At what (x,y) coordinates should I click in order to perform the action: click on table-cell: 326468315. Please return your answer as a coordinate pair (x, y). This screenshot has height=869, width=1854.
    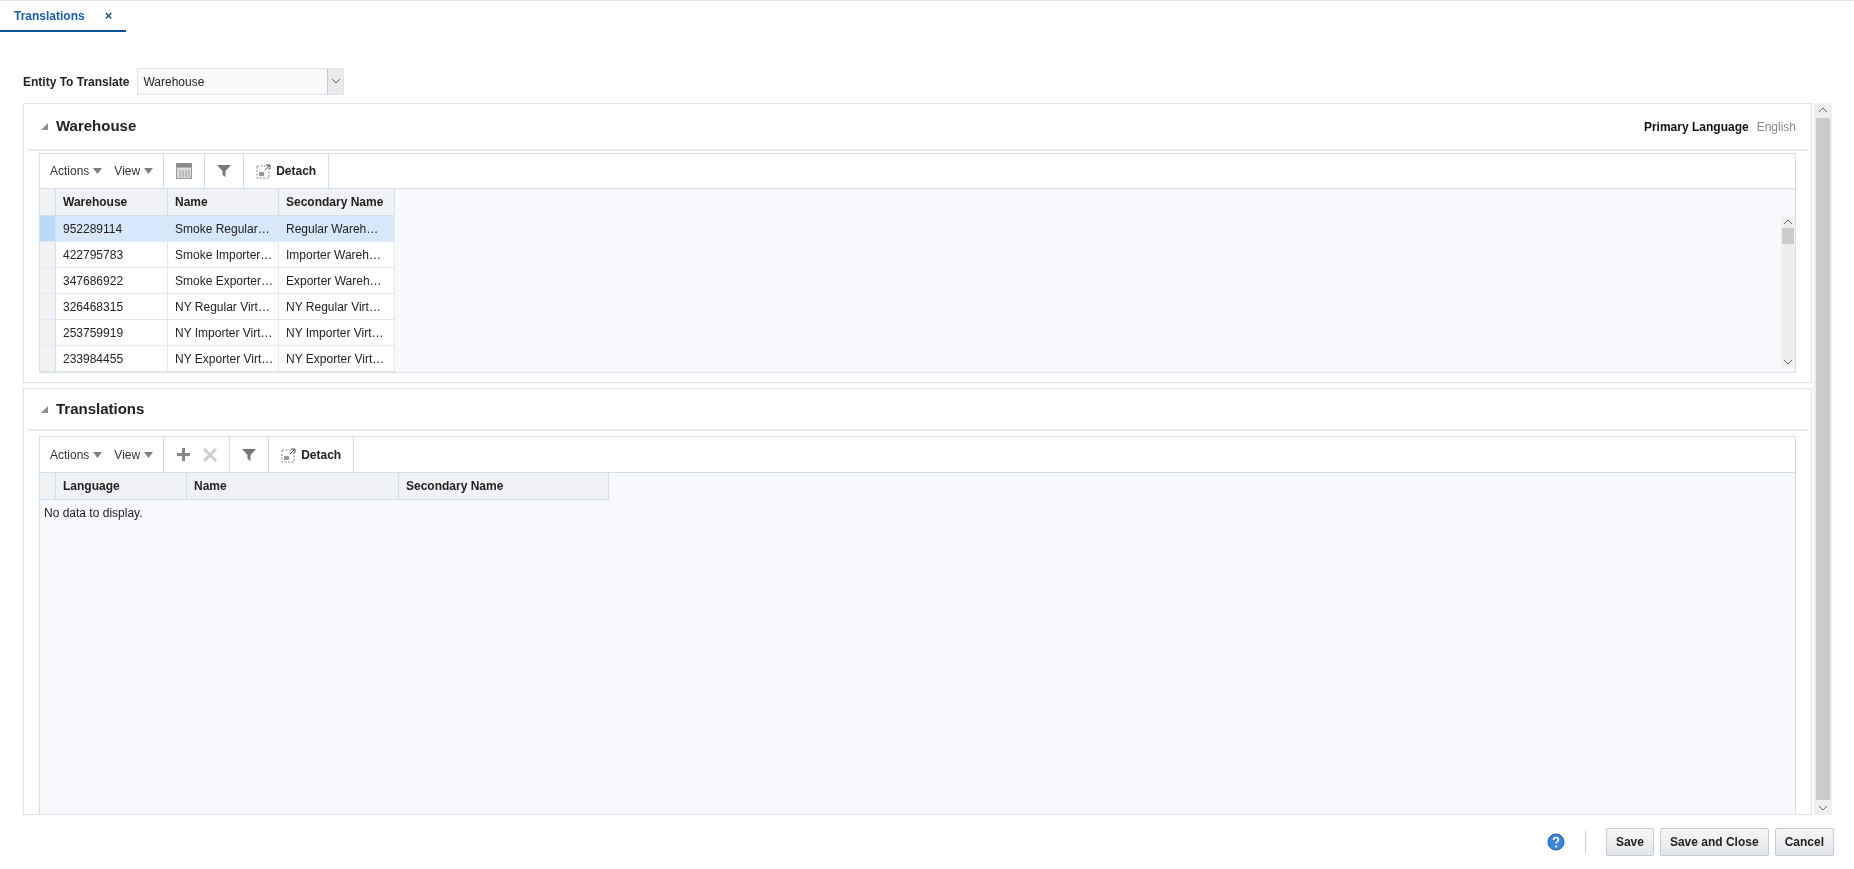
    Looking at the image, I should click on (112, 306).